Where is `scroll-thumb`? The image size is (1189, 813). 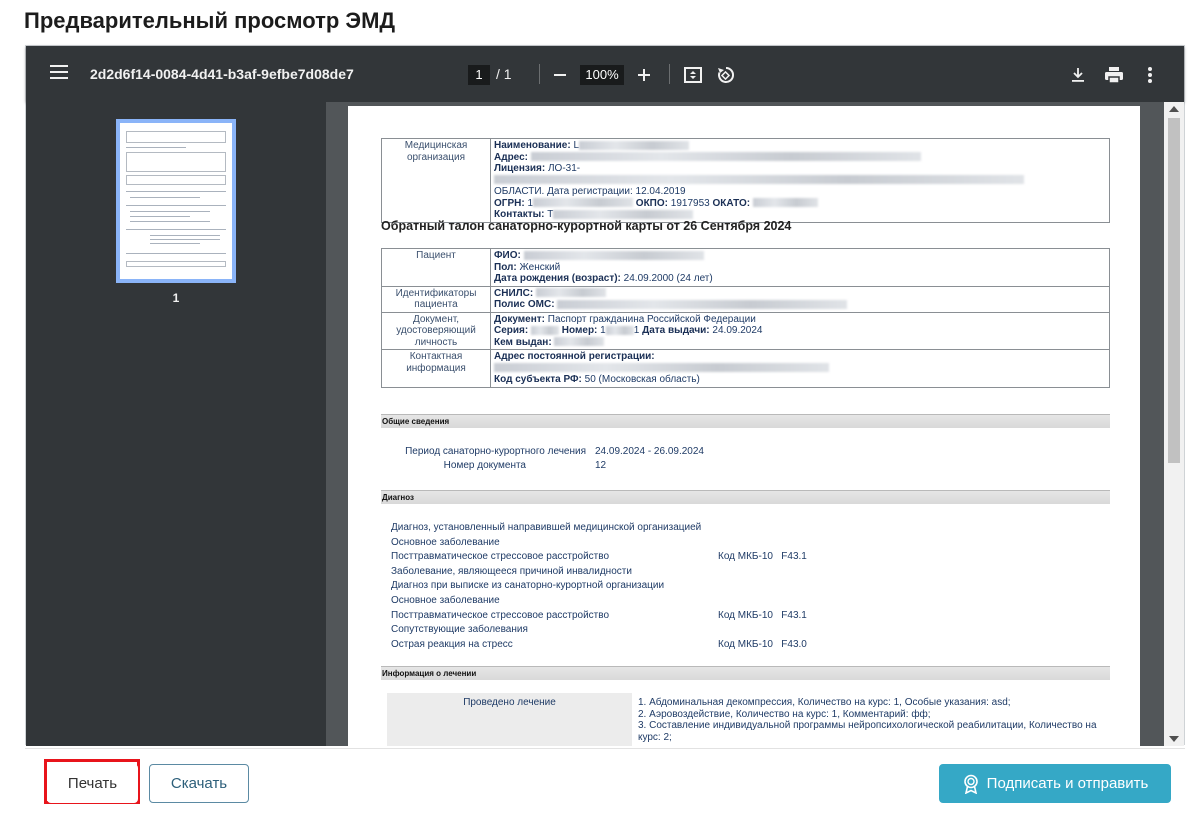 scroll-thumb is located at coordinates (1174, 290).